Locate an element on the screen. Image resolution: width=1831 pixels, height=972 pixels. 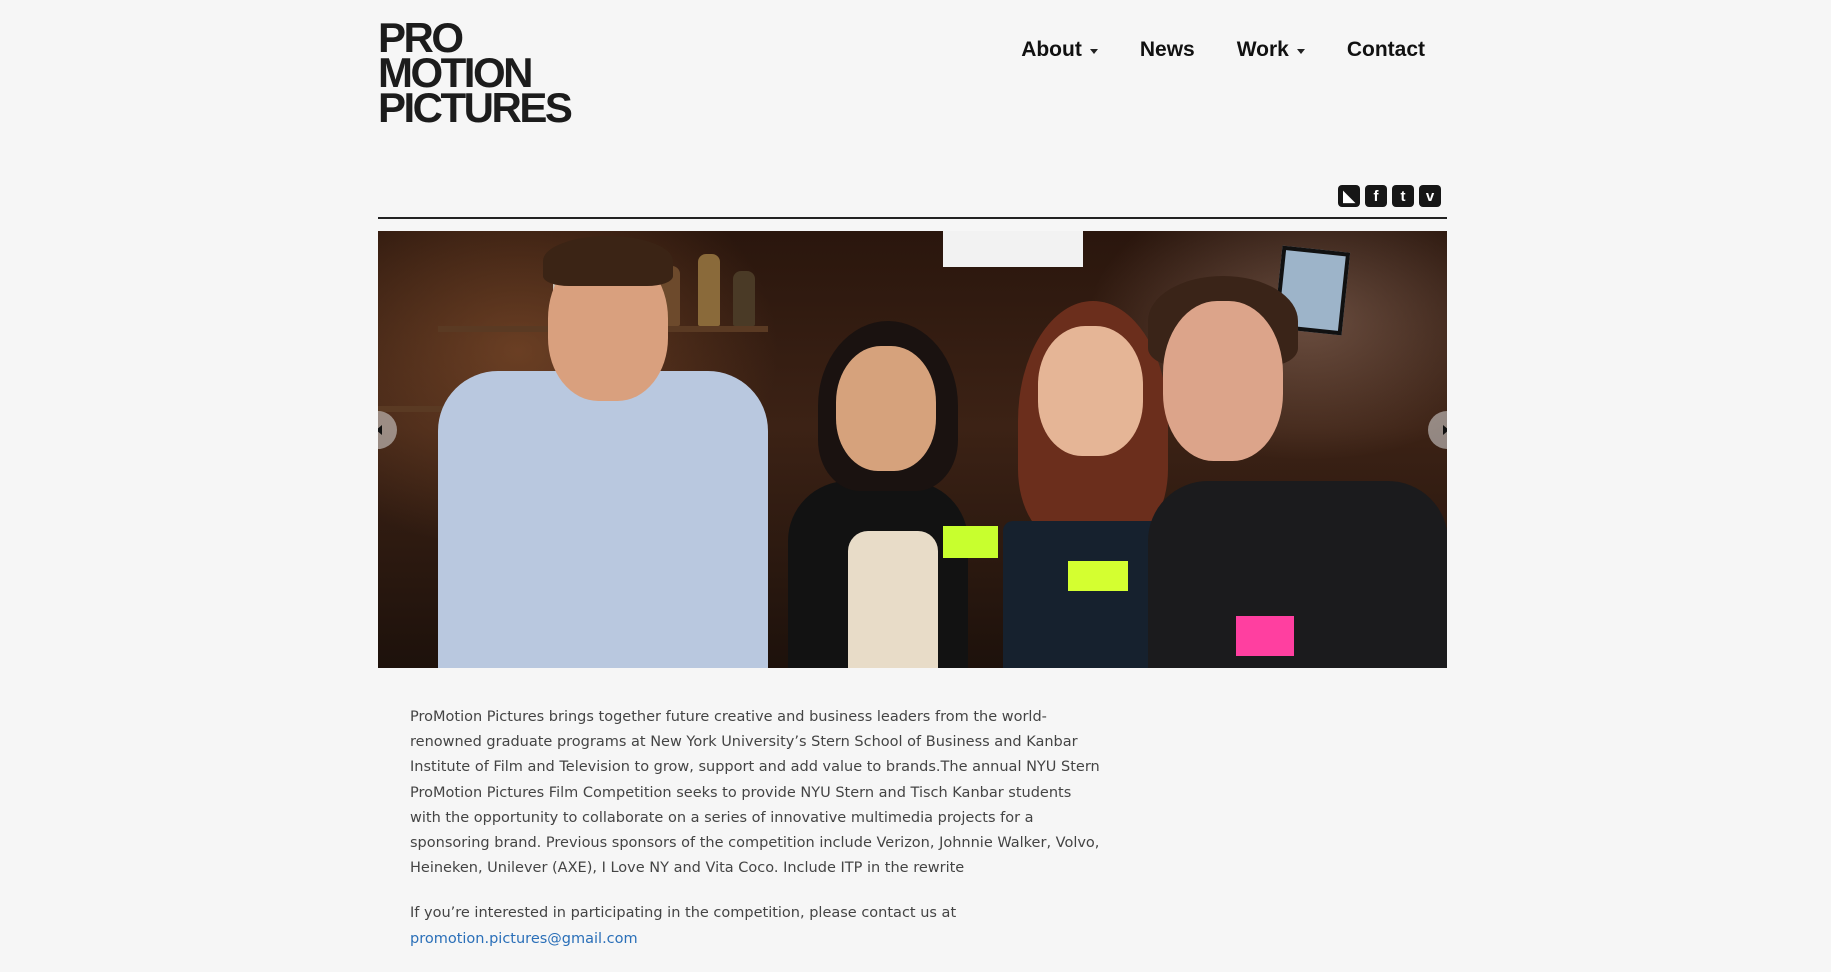
nav-item-news: News is located at coordinates (1167, 50).